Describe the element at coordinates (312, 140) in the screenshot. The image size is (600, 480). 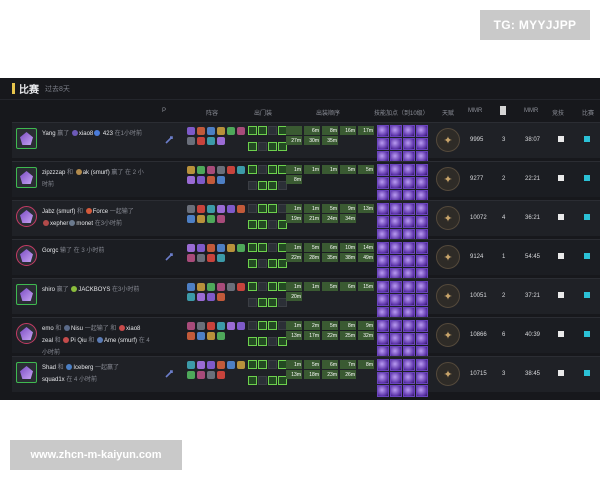
I see `timed-item-icon: 30m` at that location.